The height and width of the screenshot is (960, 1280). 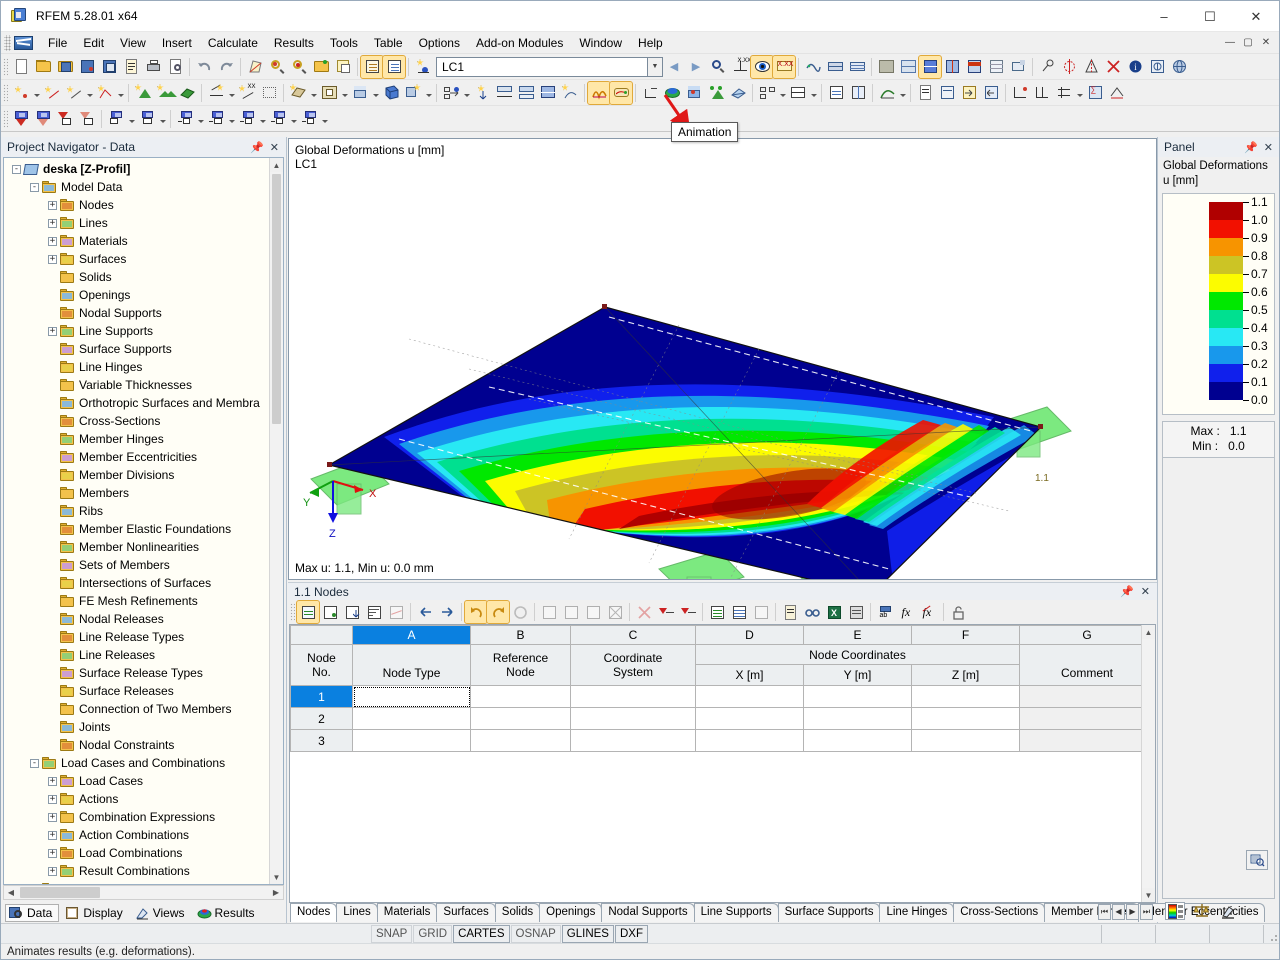 I want to click on function-fx-button: fx, so click(x=907, y=612).